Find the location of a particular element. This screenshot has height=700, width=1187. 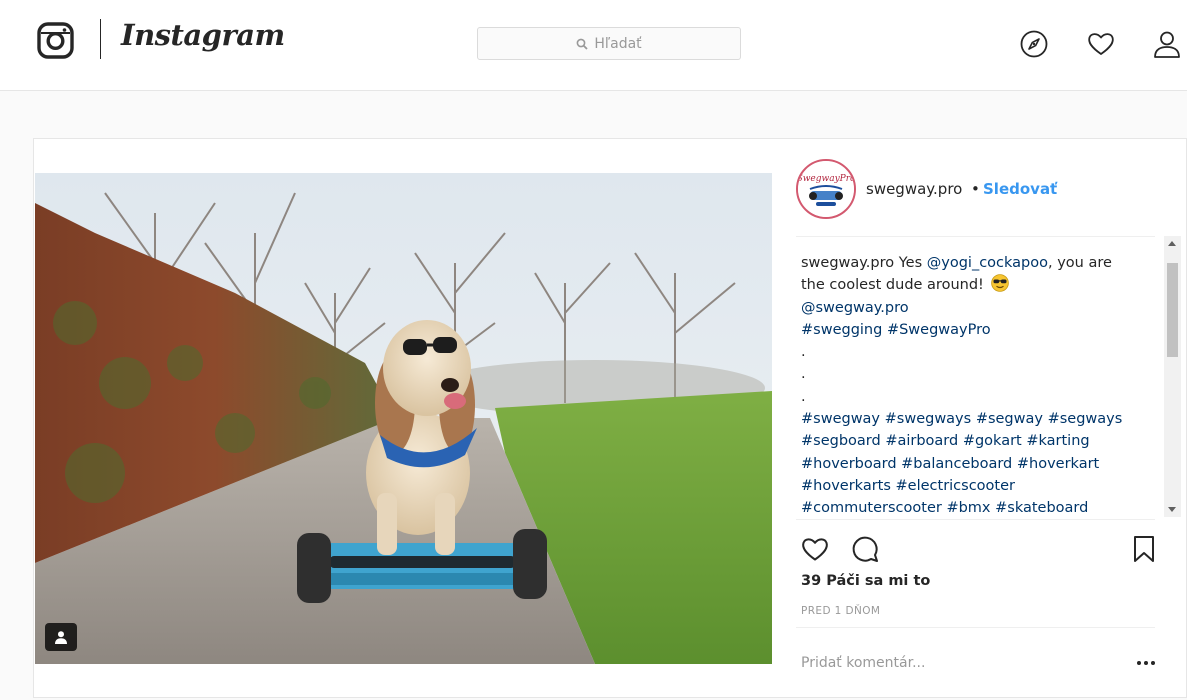

scroll-up-arrow-icon is located at coordinates (1172, 243).